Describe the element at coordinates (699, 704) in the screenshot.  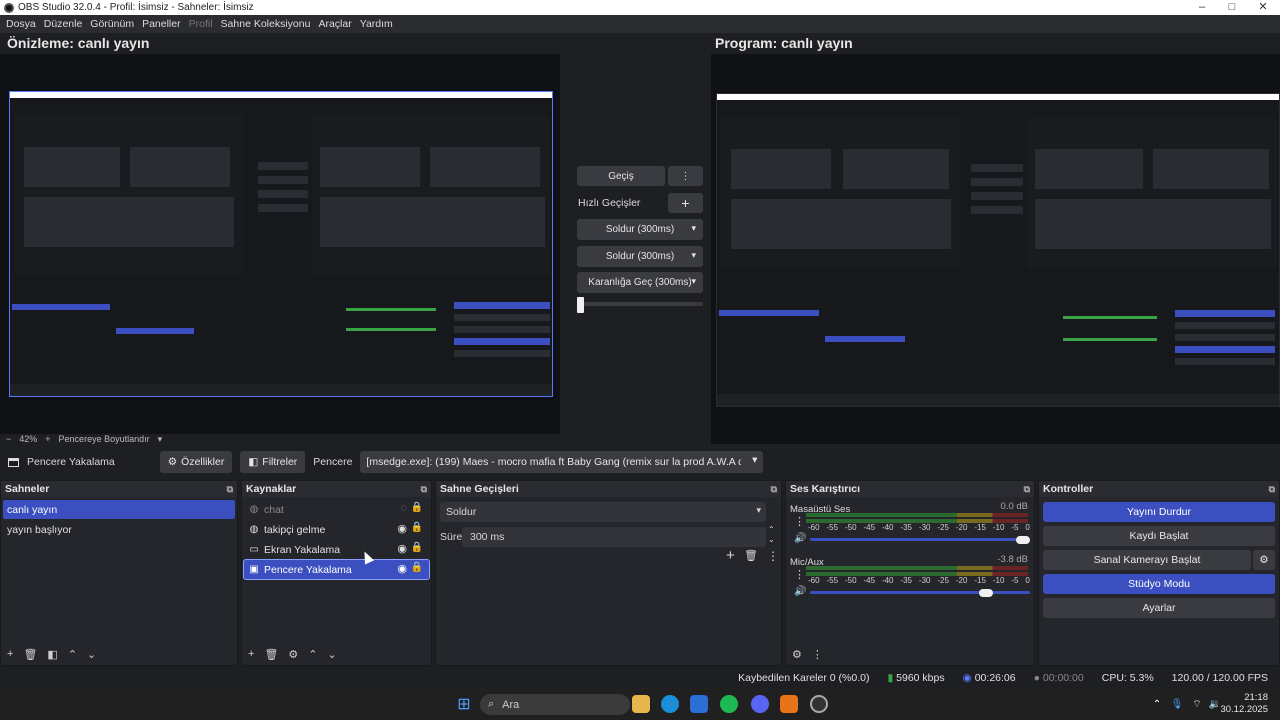
I see `store-icon` at that location.